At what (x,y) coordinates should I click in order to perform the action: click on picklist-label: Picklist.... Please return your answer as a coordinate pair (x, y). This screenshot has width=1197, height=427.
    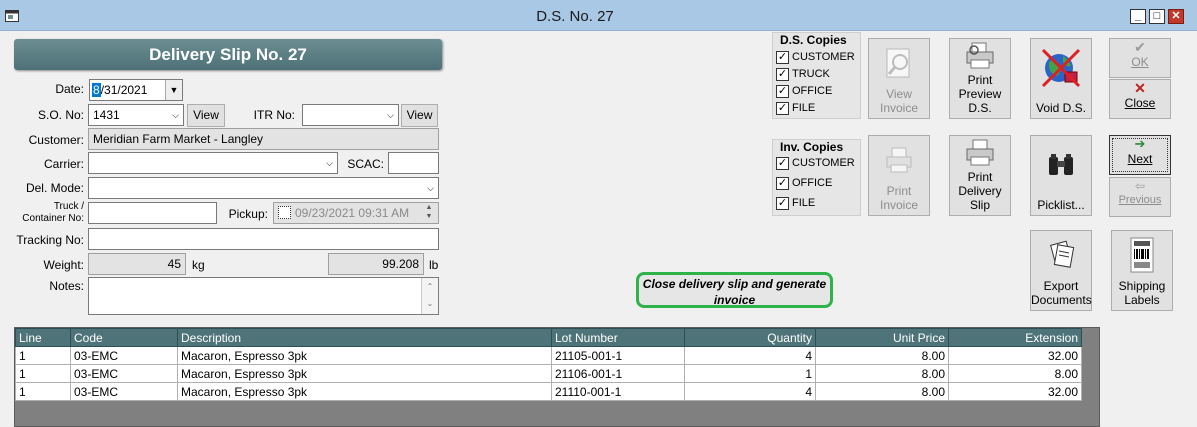
    Looking at the image, I should click on (1061, 205).